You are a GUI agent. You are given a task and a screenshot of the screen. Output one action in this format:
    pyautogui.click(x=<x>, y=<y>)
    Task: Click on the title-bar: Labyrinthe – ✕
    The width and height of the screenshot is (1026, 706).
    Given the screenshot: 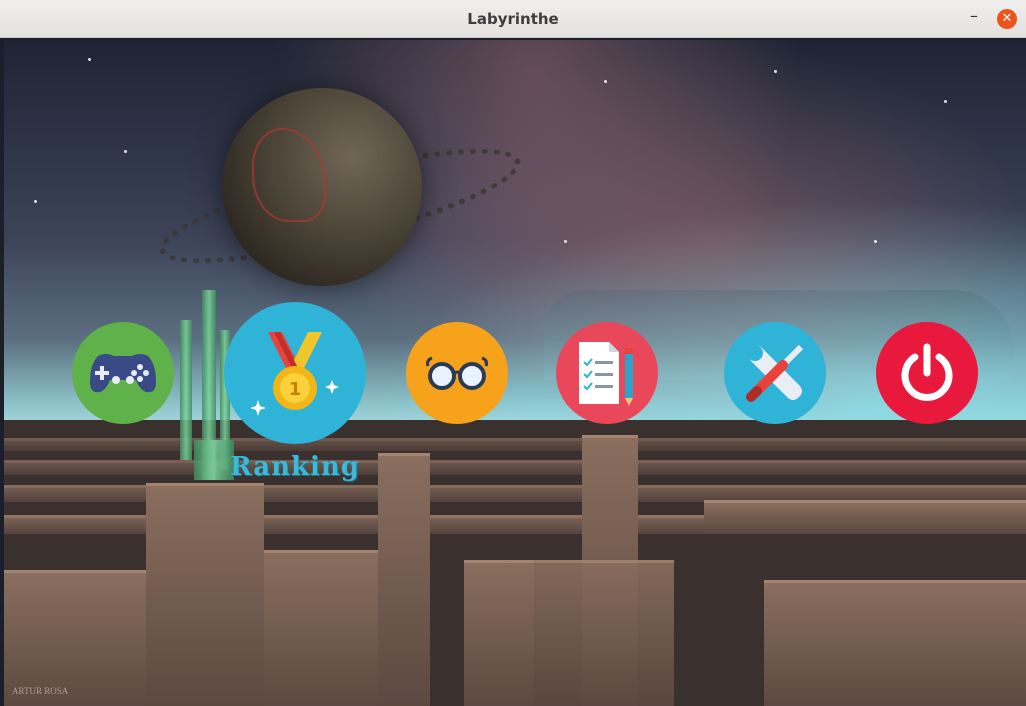 What is the action you would take?
    pyautogui.click(x=513, y=19)
    